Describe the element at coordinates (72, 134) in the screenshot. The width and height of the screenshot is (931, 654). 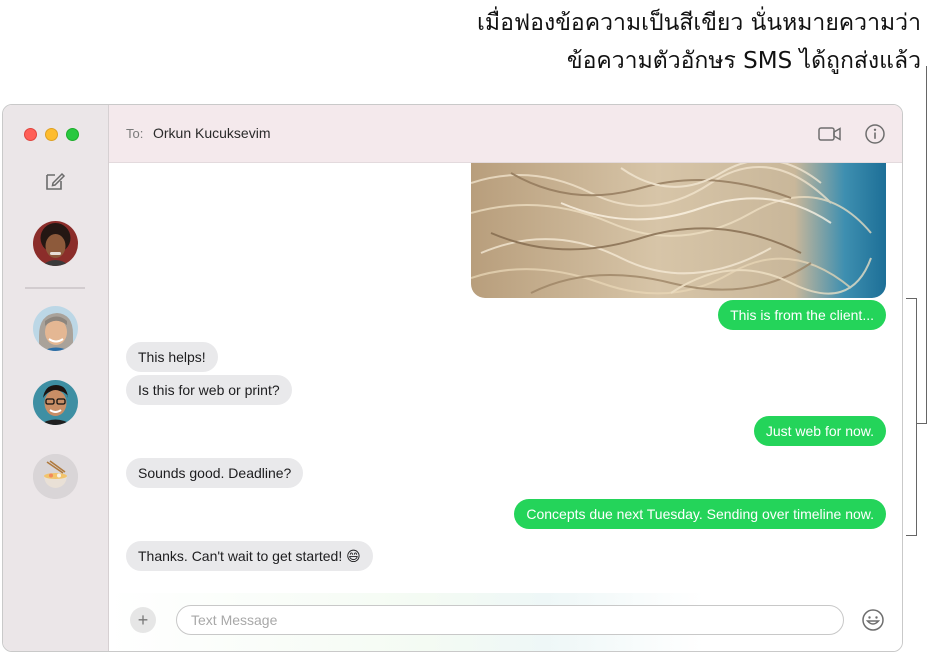
I see `zoom-window-button` at that location.